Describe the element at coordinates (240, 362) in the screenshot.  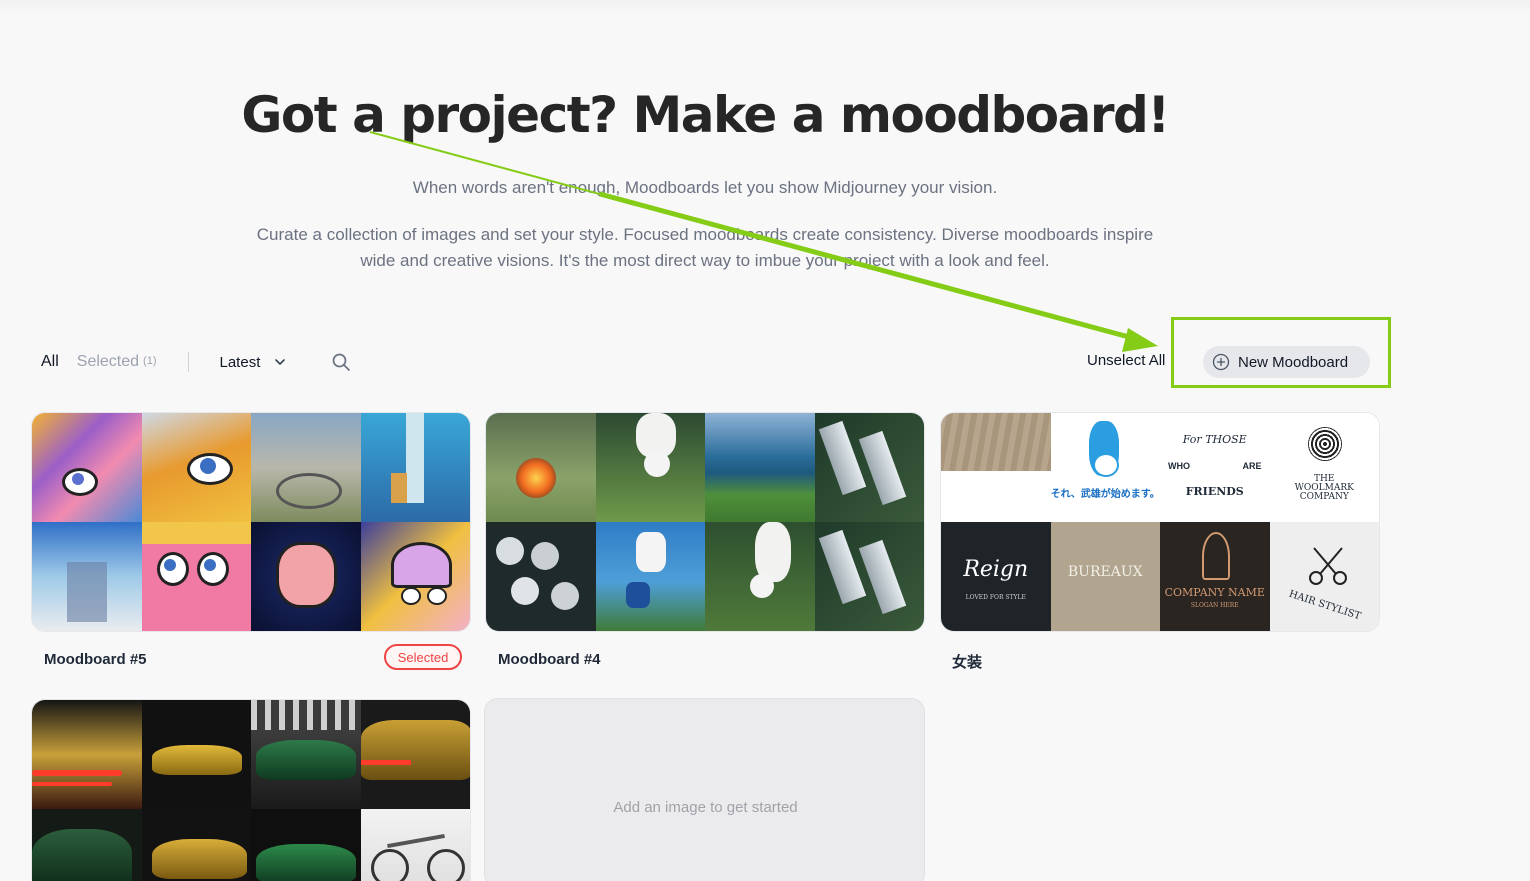
I see `sort-label: Latest` at that location.